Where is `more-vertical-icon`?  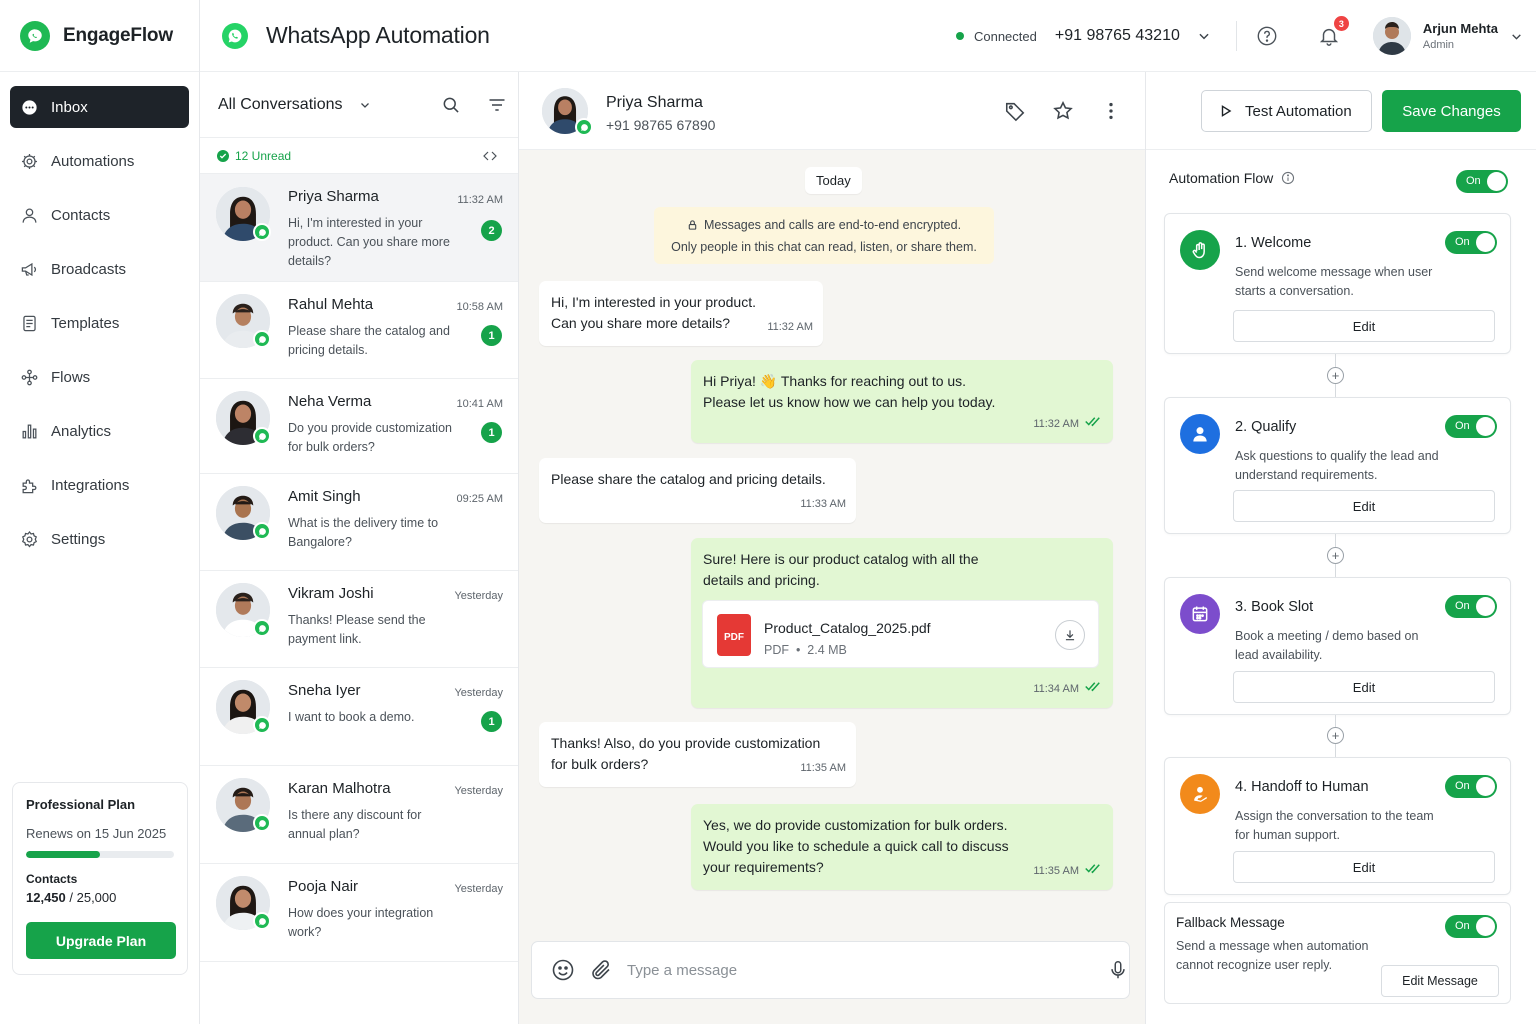
more-vertical-icon is located at coordinates (1111, 111).